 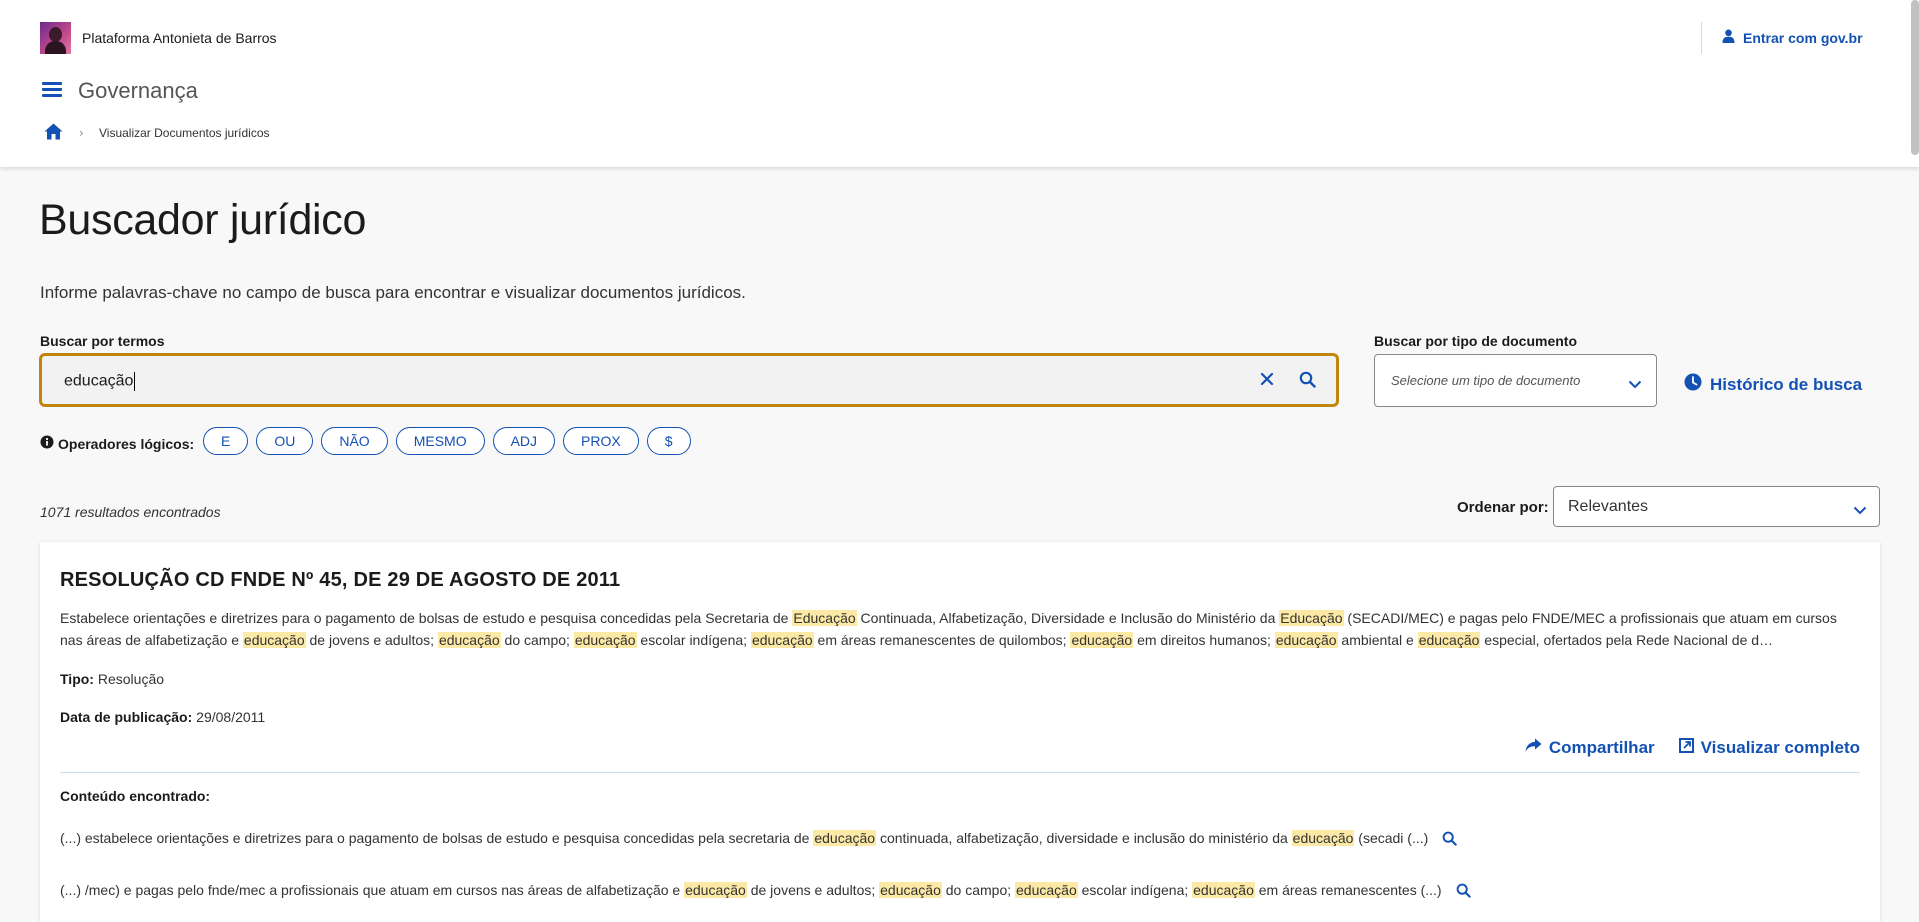 I want to click on login-label: Entrar com, so click(x=1782, y=37).